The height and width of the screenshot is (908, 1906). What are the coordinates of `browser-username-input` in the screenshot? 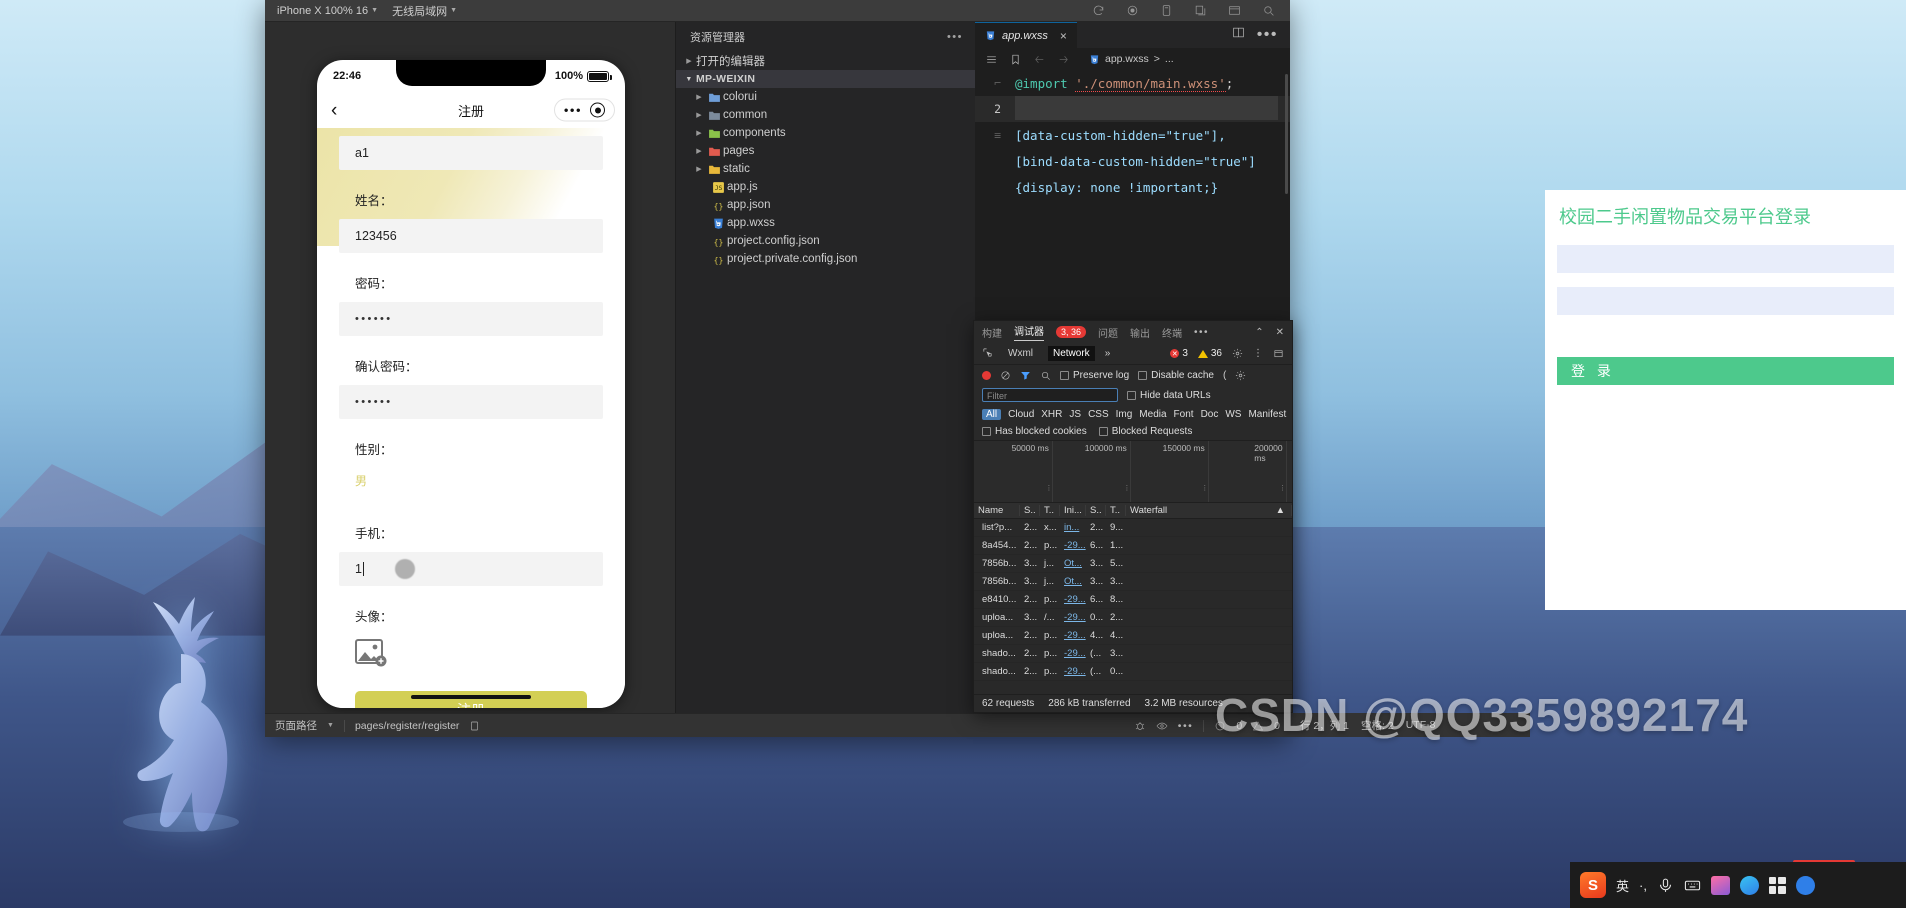 It's located at (1725, 259).